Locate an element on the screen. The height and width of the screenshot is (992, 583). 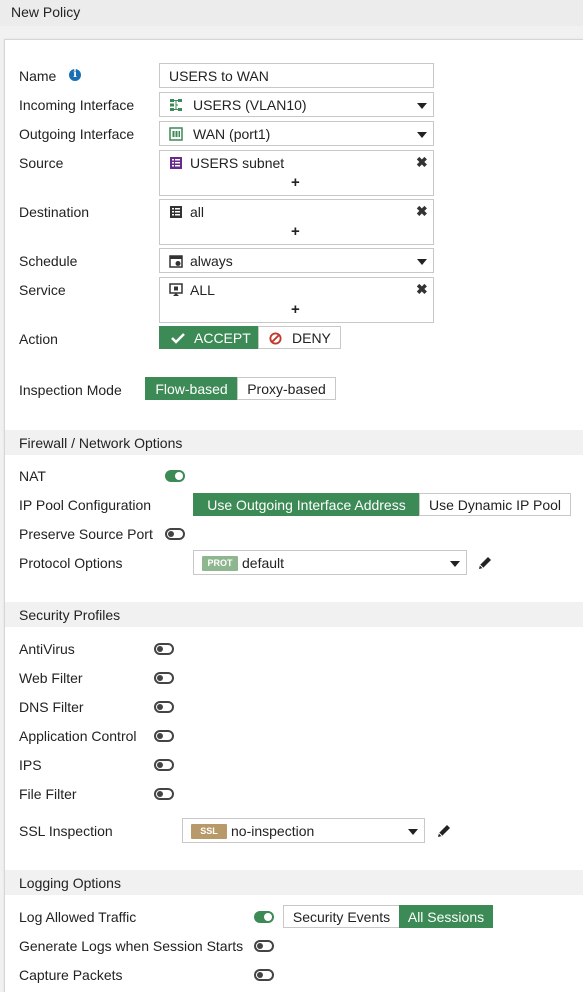
incoming-interface-select: USERS (VLAN10) is located at coordinates (296, 104).